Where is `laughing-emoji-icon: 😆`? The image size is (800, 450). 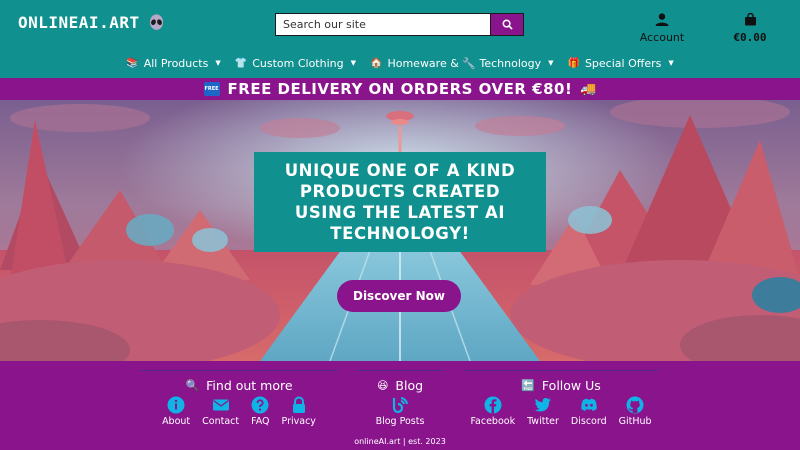 laughing-emoji-icon: 😆 is located at coordinates (382, 385).